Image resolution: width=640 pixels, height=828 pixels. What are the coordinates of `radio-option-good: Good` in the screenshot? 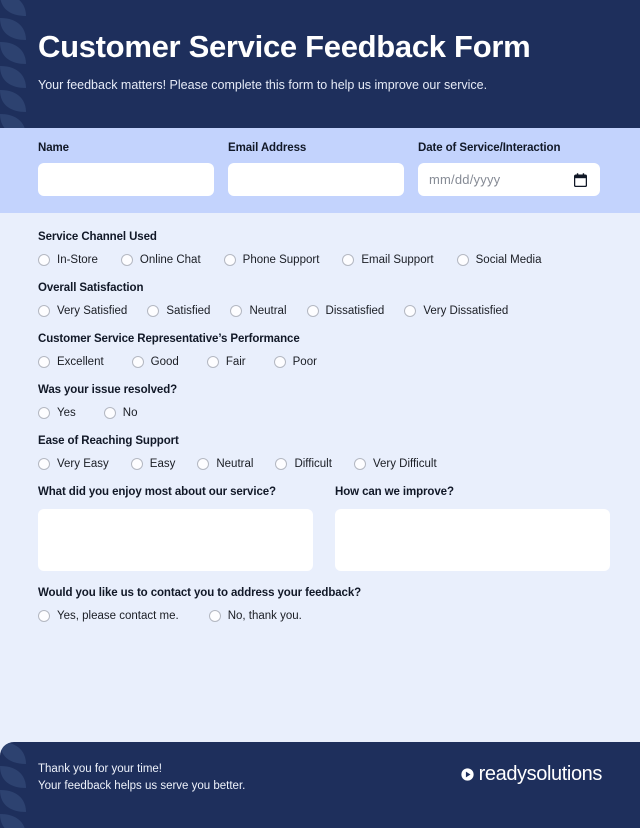 It's located at (155, 362).